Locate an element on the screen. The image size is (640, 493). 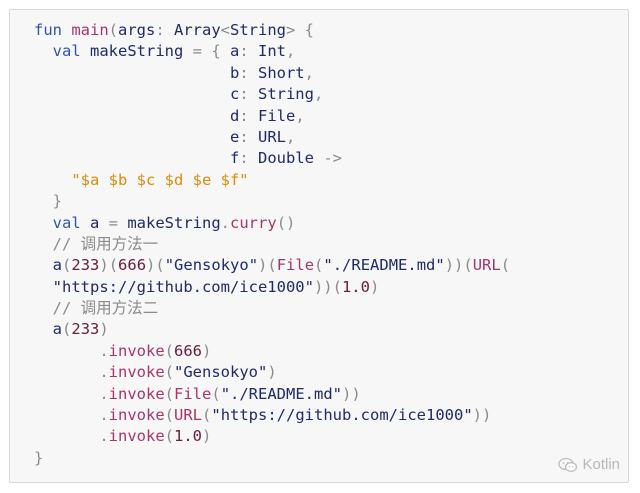
code-token: File is located at coordinates (193, 393).